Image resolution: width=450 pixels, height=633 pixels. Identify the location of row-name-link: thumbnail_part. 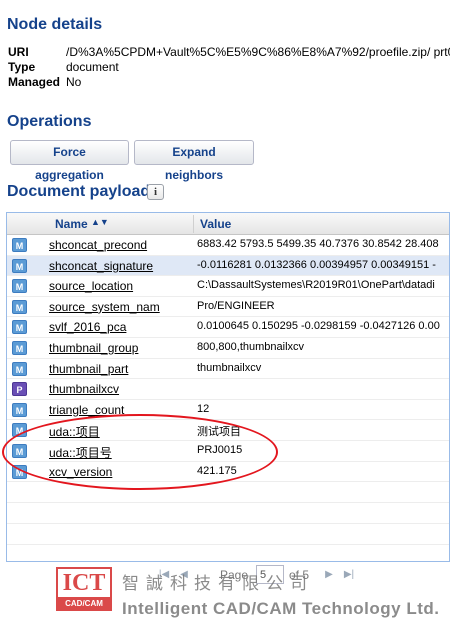
(120, 369).